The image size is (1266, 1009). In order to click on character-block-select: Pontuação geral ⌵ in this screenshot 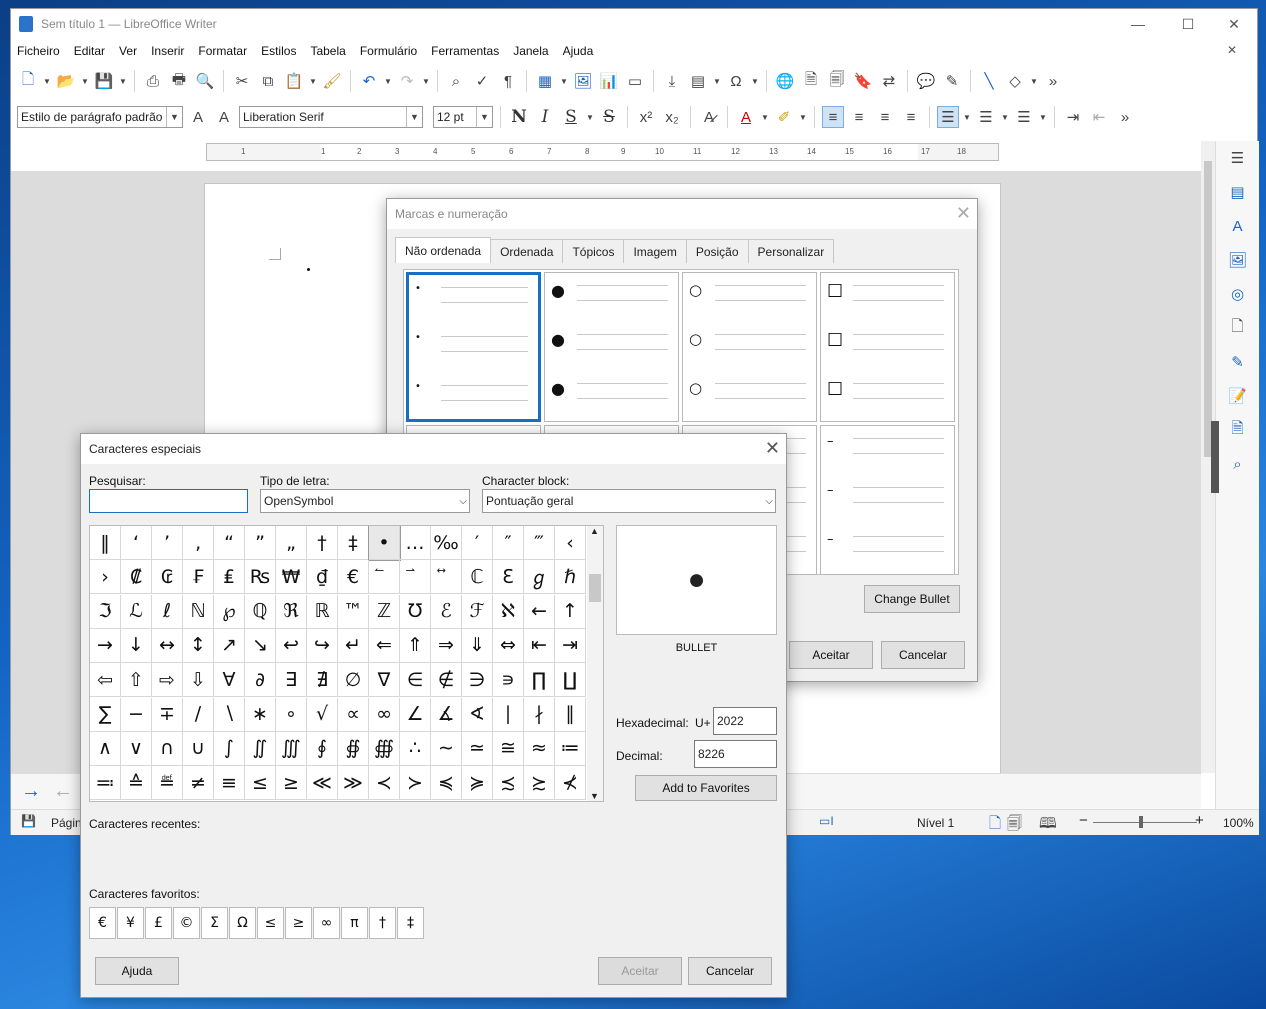, I will do `click(629, 501)`.